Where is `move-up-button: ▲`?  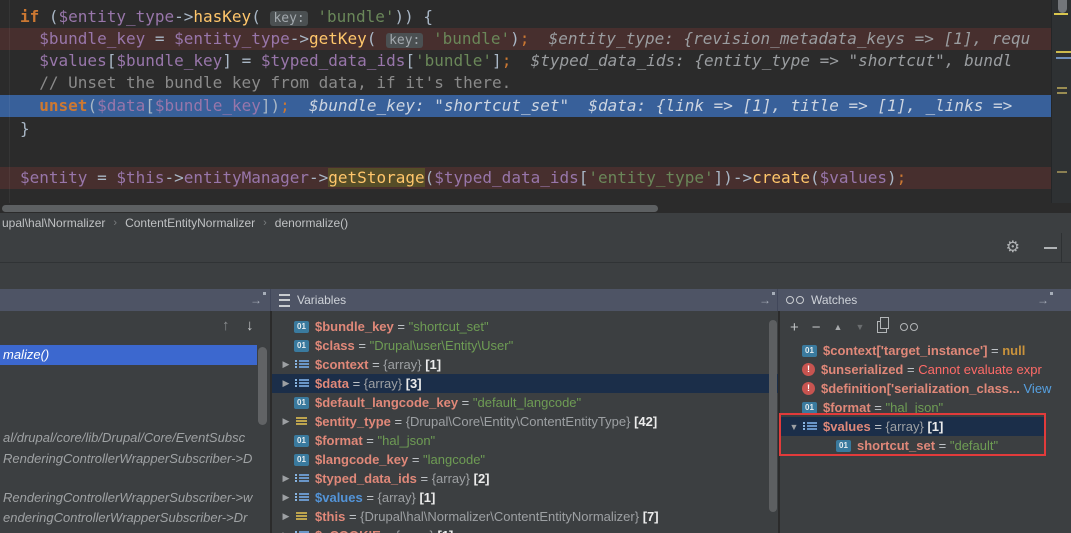
move-up-button: ▲ is located at coordinates (838, 327).